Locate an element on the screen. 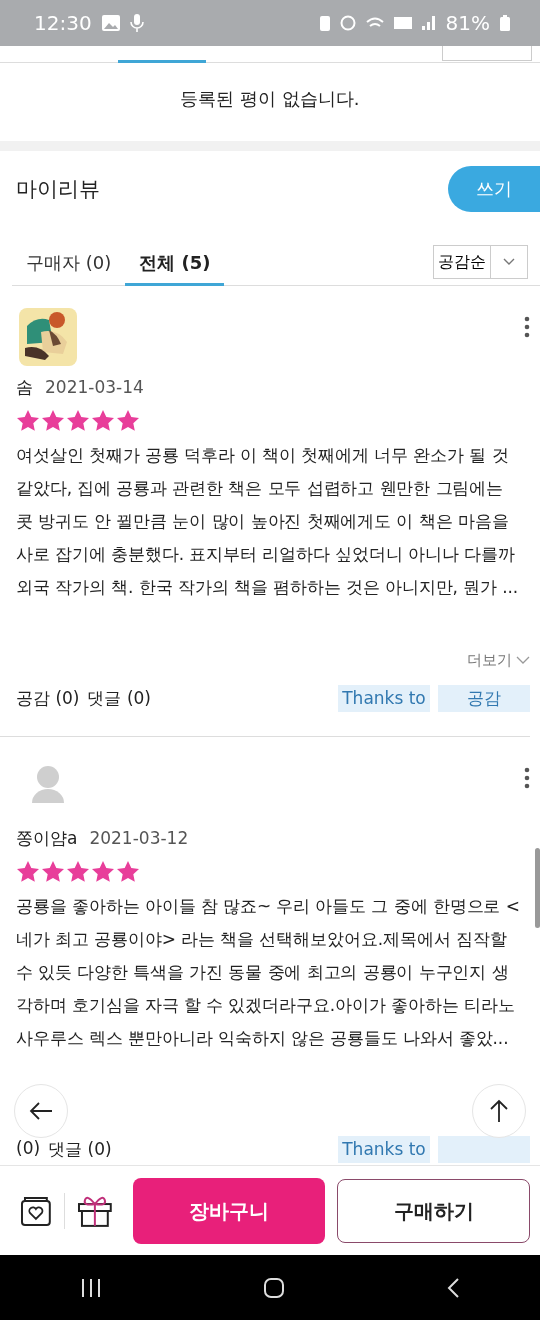 The height and width of the screenshot is (1320, 540). alarm-icon is located at coordinates (347, 23).